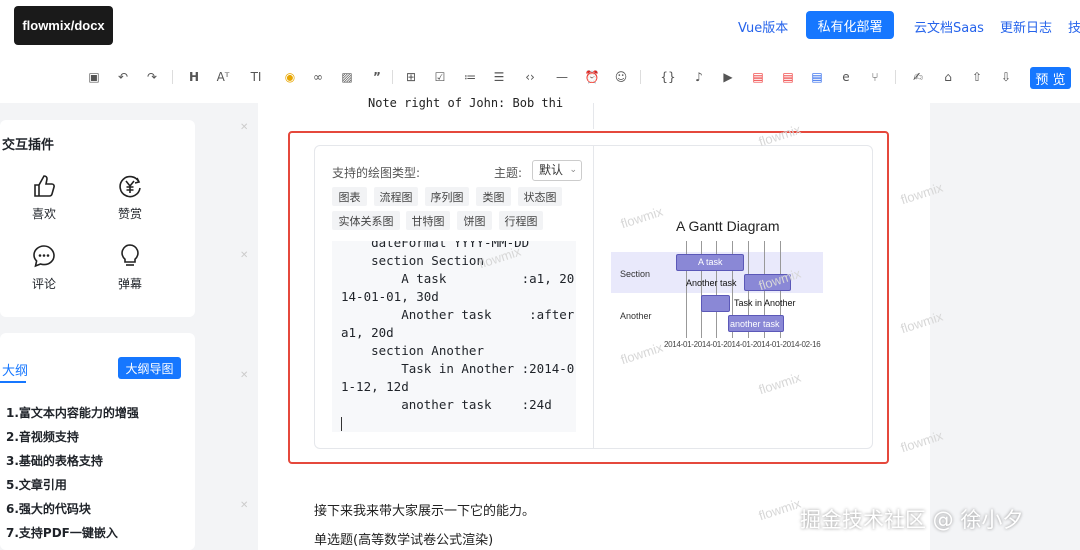 This screenshot has height=550, width=1080. I want to click on diagram-type-tag: 序列图, so click(447, 196).